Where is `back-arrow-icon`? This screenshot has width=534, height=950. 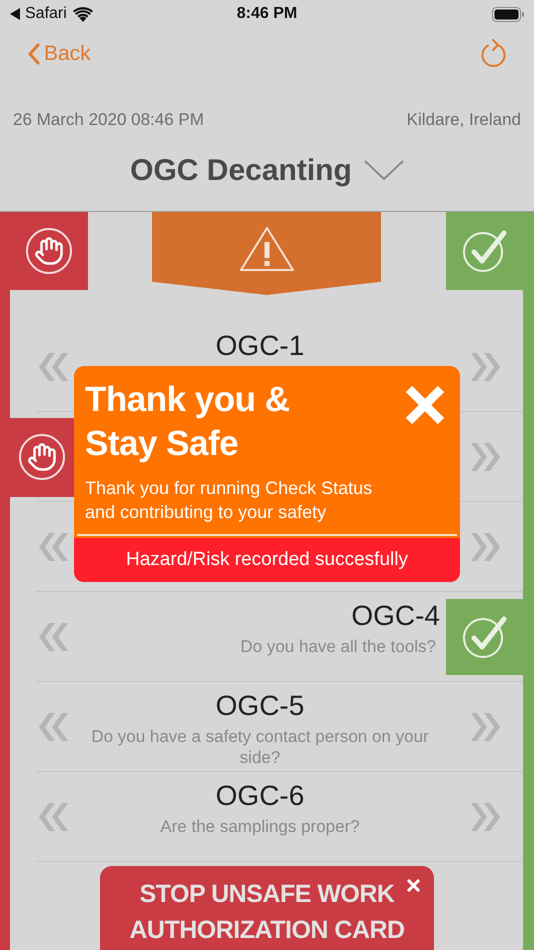
back-arrow-icon is located at coordinates (15, 14).